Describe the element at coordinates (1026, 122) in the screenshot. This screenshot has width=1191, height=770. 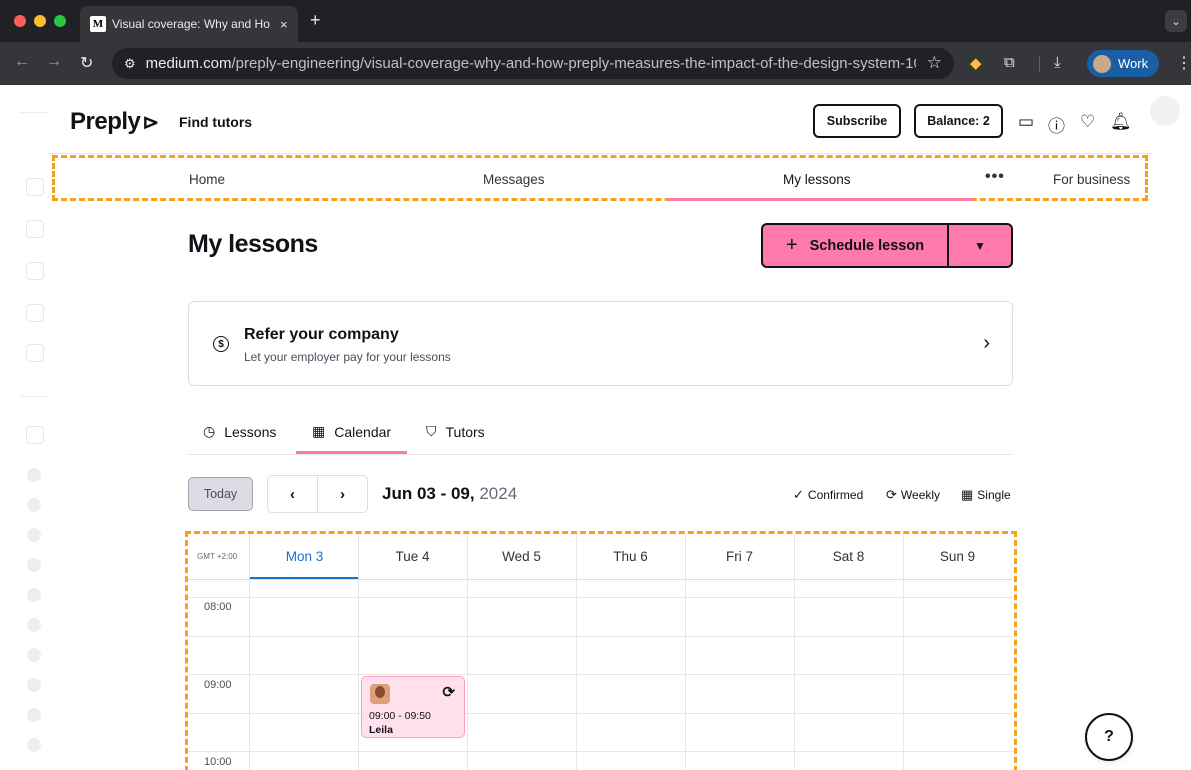
I see `message-icon: ▭` at that location.